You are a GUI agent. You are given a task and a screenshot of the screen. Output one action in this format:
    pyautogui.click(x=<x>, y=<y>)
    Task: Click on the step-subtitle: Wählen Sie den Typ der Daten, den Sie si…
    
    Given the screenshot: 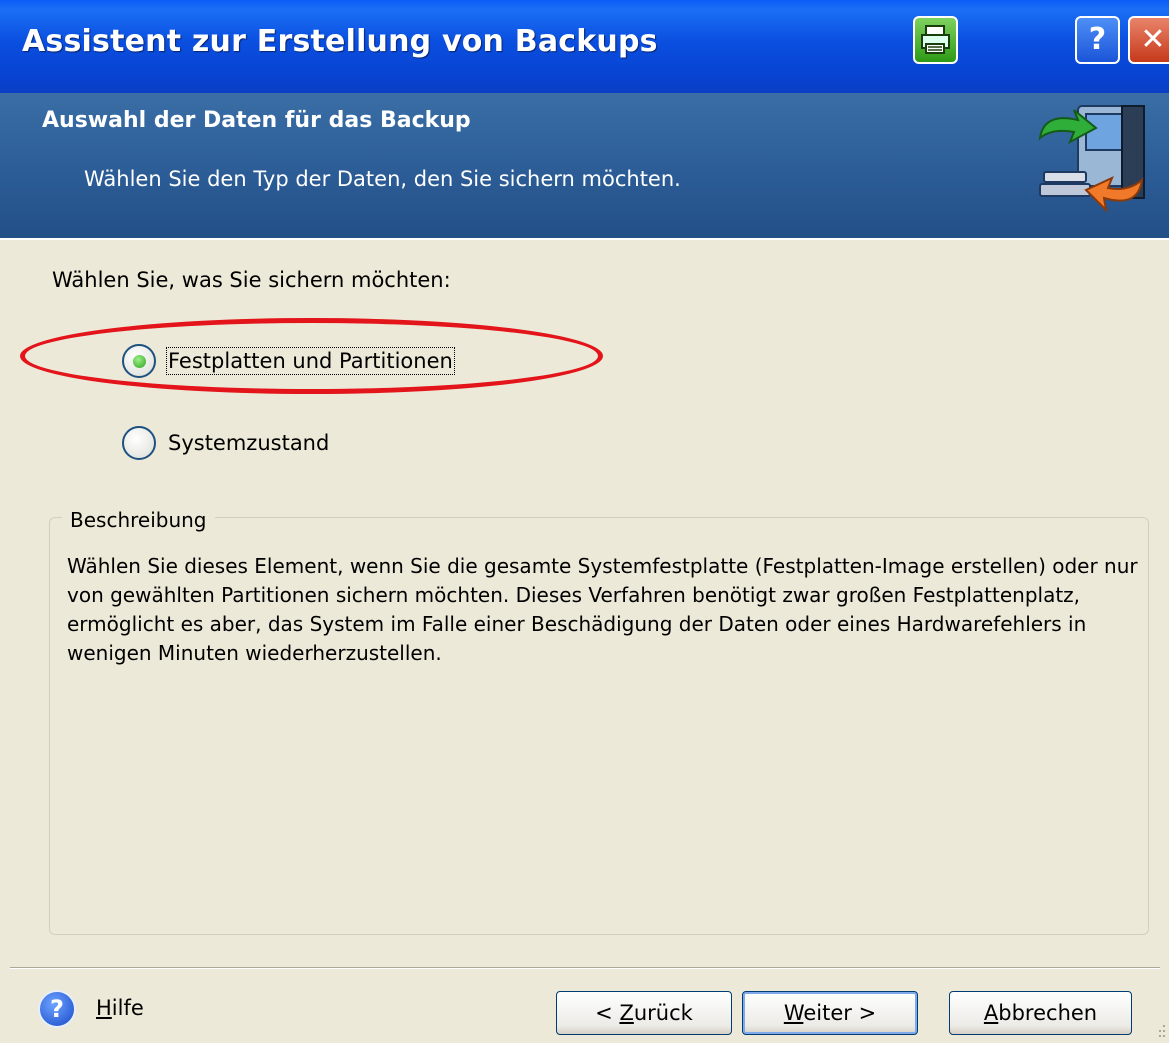 What is the action you would take?
    pyautogui.click(x=382, y=179)
    